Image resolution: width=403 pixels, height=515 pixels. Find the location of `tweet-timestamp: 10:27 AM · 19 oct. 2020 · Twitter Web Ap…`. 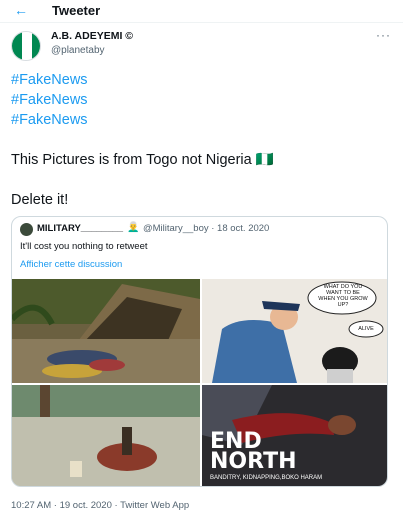

tweet-timestamp: 10:27 AM · 19 oct. 2020 · Twitter Web Ap… is located at coordinates (100, 506).